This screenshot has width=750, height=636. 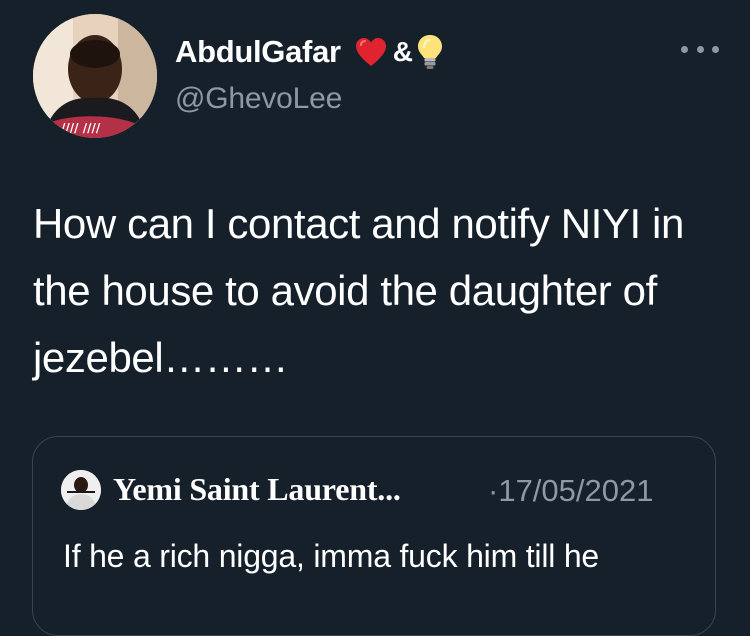 What do you see at coordinates (571, 490) in the screenshot?
I see `quoted-tweet-date: ·17/05/2021` at bounding box center [571, 490].